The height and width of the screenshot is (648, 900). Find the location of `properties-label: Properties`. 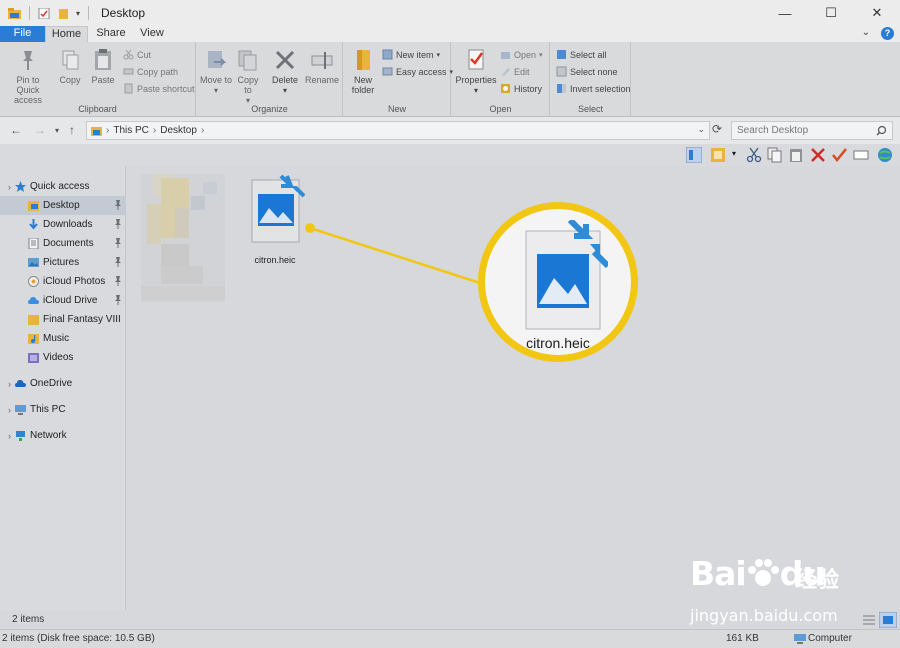

properties-label: Properties is located at coordinates (476, 80).